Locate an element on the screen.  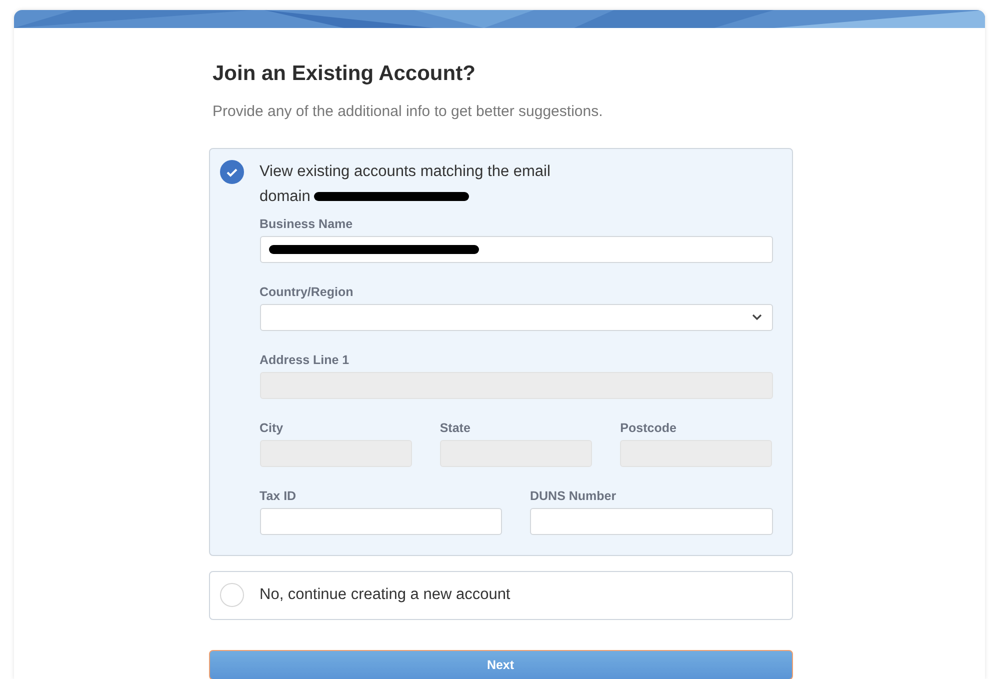
field-label: DUNS Number is located at coordinates (574, 496).